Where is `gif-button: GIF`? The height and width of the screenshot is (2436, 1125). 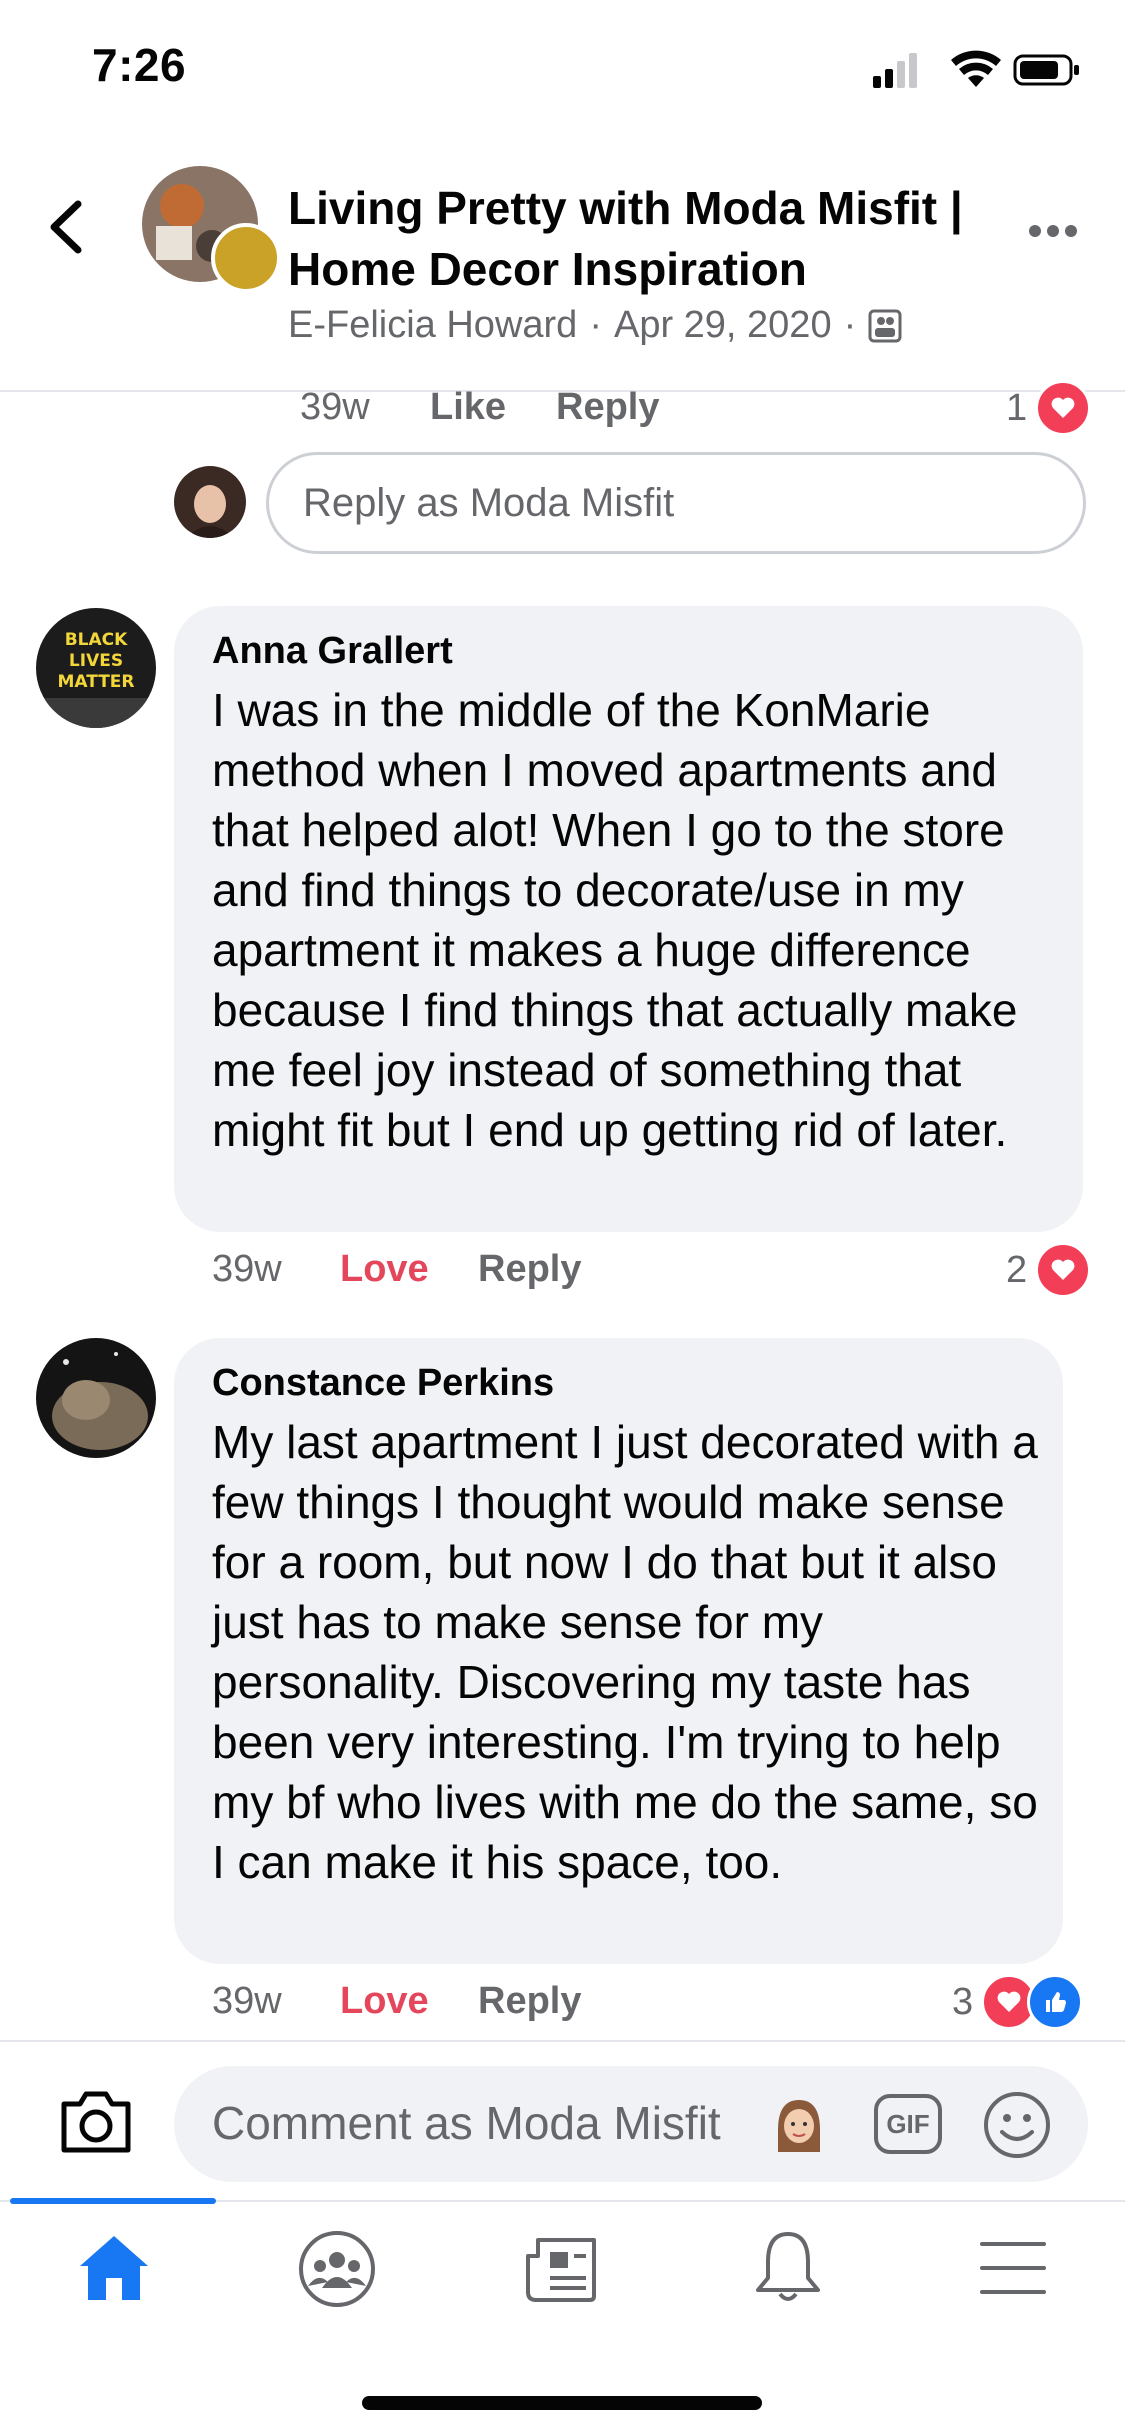 gif-button: GIF is located at coordinates (908, 2124).